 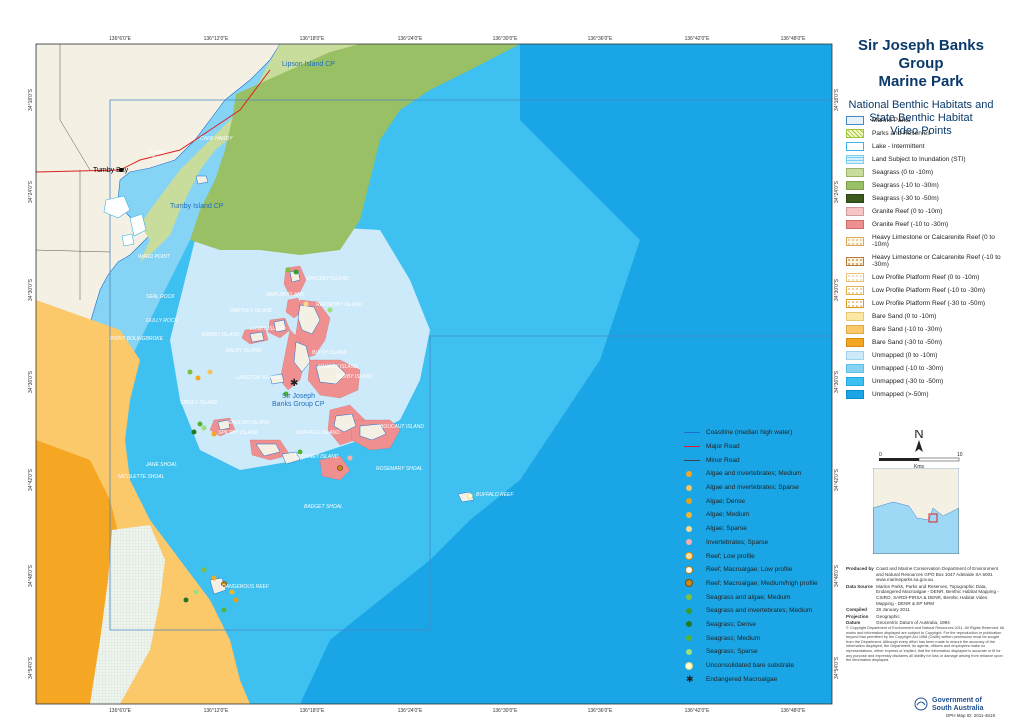 I want to click on label-sibsey: SIBSEY ISLAND, so click(x=199, y=403).